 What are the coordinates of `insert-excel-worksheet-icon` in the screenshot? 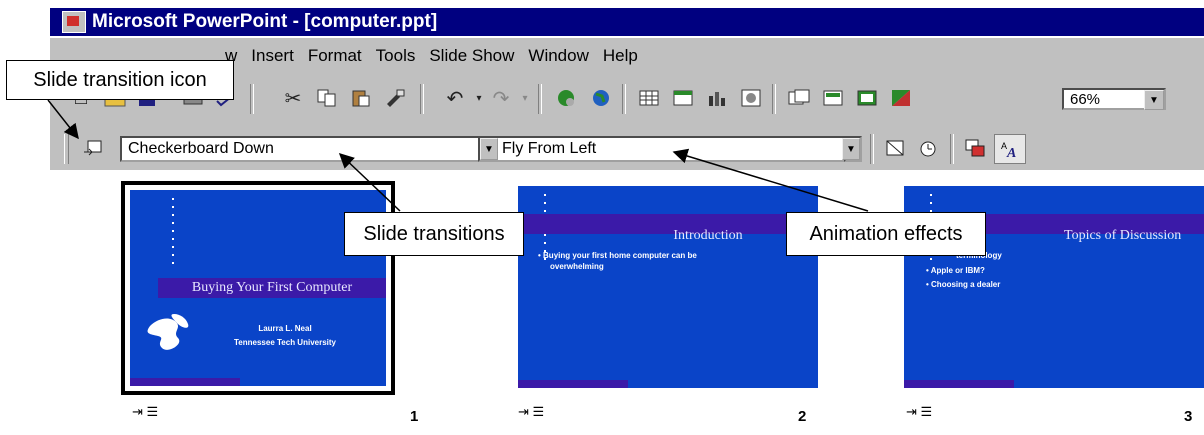 It's located at (683, 98).